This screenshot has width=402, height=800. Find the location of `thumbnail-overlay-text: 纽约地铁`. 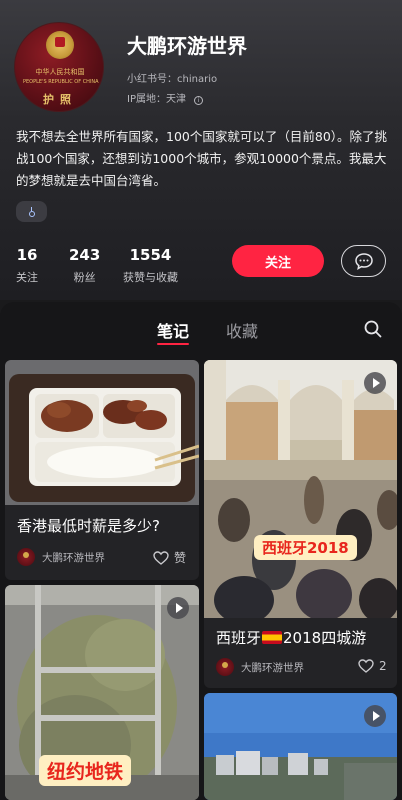

thumbnail-overlay-text: 纽约地铁 is located at coordinates (85, 770).